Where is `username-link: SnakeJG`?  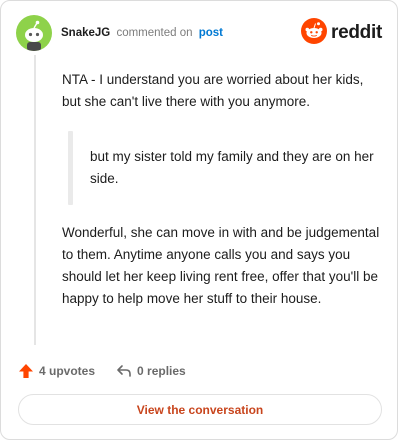 username-link: SnakeJG is located at coordinates (85, 33).